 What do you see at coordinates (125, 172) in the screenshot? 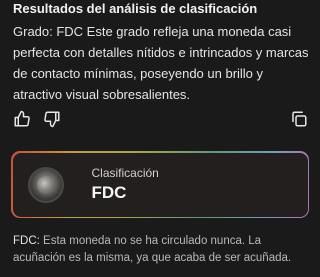
I see `classification-label: Clasificación` at bounding box center [125, 172].